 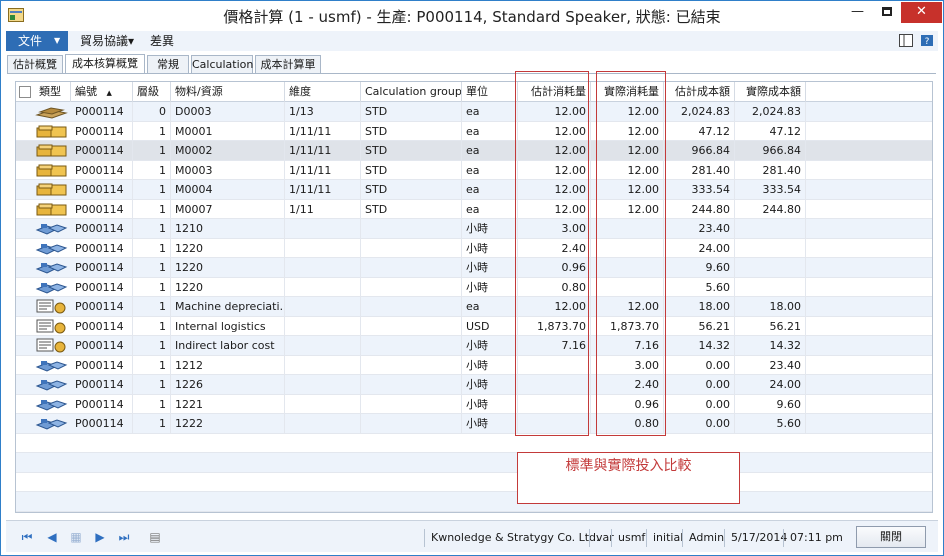 What do you see at coordinates (490, 92) in the screenshot?
I see `col-unit: 單位` at bounding box center [490, 92].